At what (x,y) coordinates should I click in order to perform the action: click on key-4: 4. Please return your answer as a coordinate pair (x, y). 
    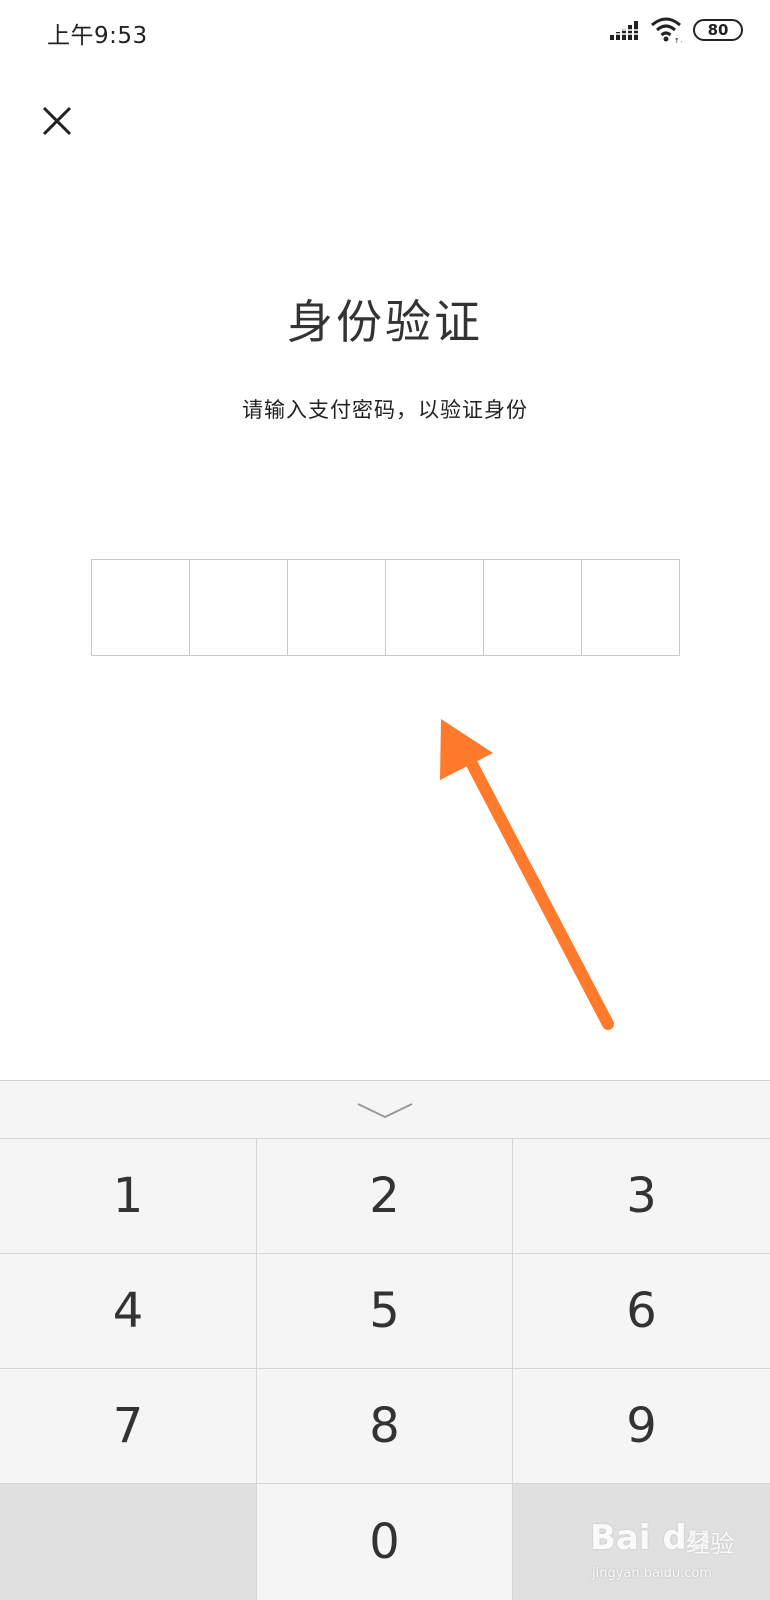
    Looking at the image, I should click on (128, 1311).